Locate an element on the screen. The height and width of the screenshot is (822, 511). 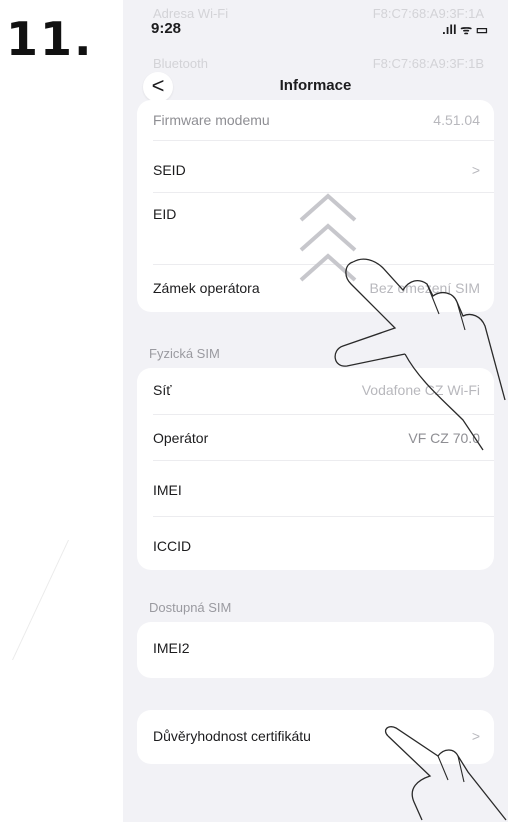
step-number: 11. is located at coordinates (50, 39).